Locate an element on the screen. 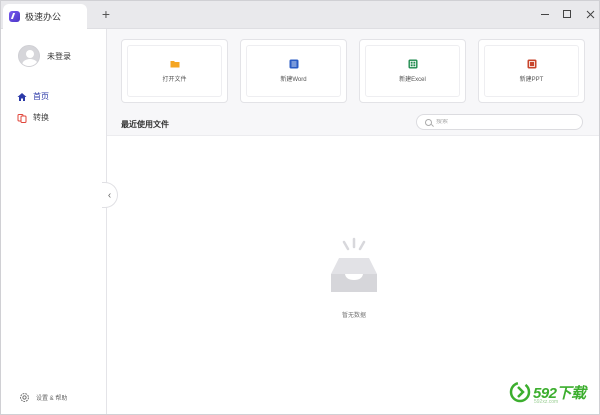 The width and height of the screenshot is (600, 415). sidebar-item-label: 首页 is located at coordinates (41, 96).